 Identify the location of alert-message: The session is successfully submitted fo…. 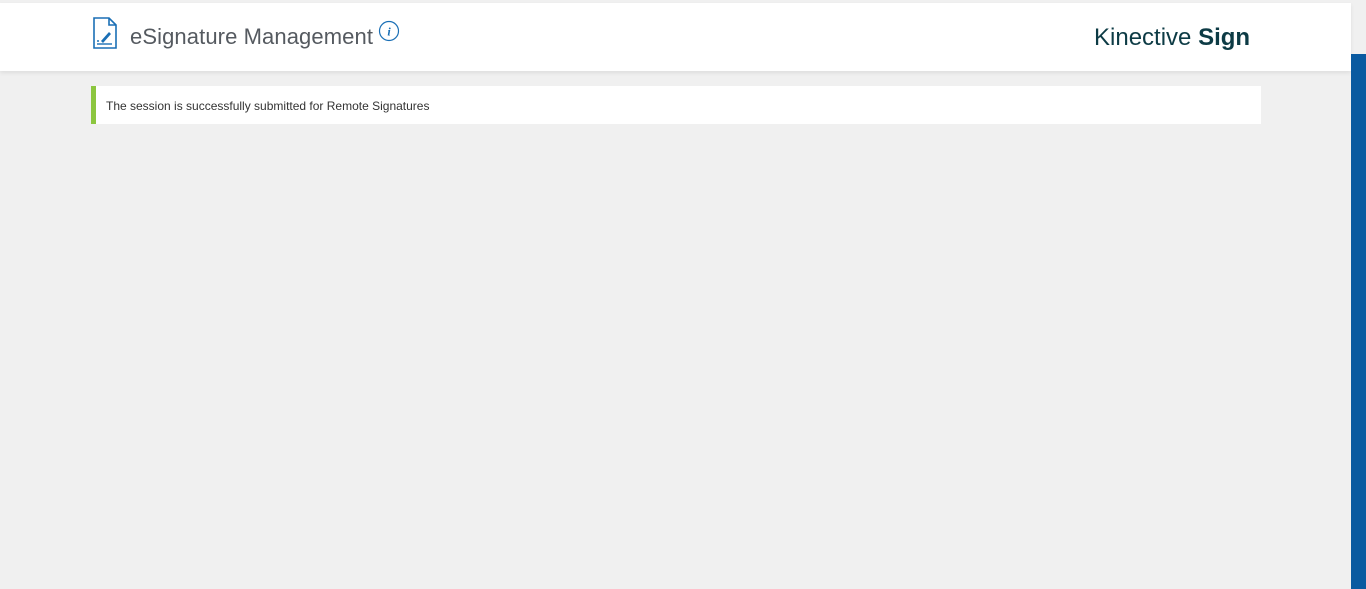
(268, 106).